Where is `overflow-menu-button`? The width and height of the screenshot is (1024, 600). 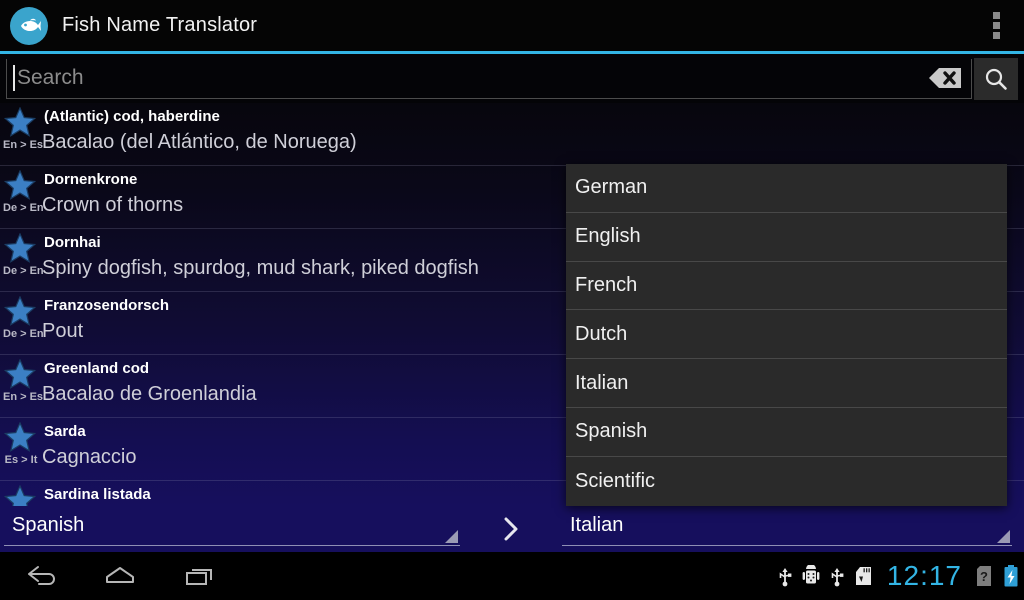 overflow-menu-button is located at coordinates (996, 25).